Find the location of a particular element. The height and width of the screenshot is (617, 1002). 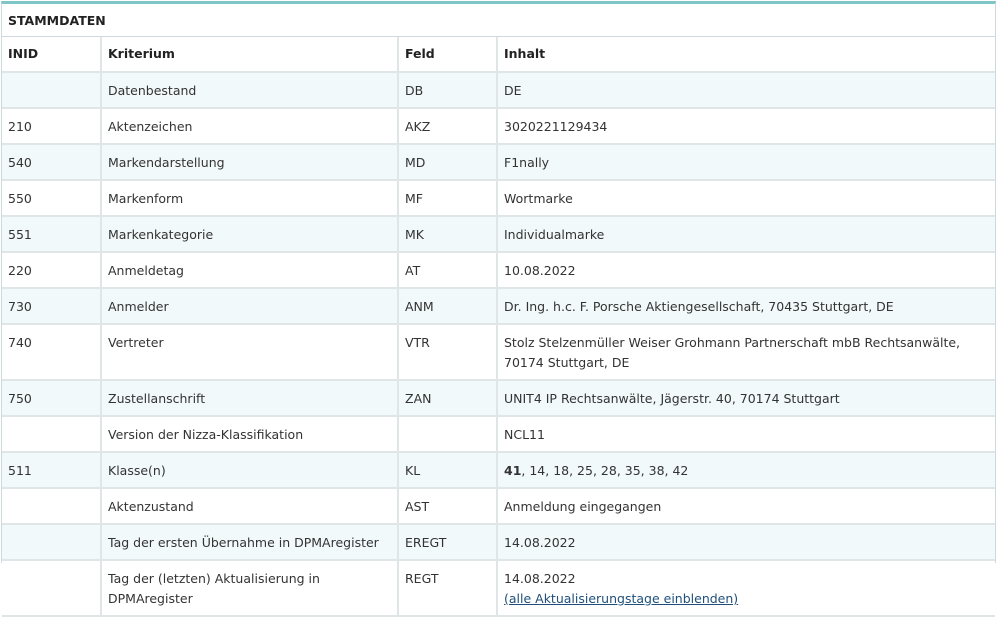

cell-inhalt: 14.08.2022 is located at coordinates (746, 543).